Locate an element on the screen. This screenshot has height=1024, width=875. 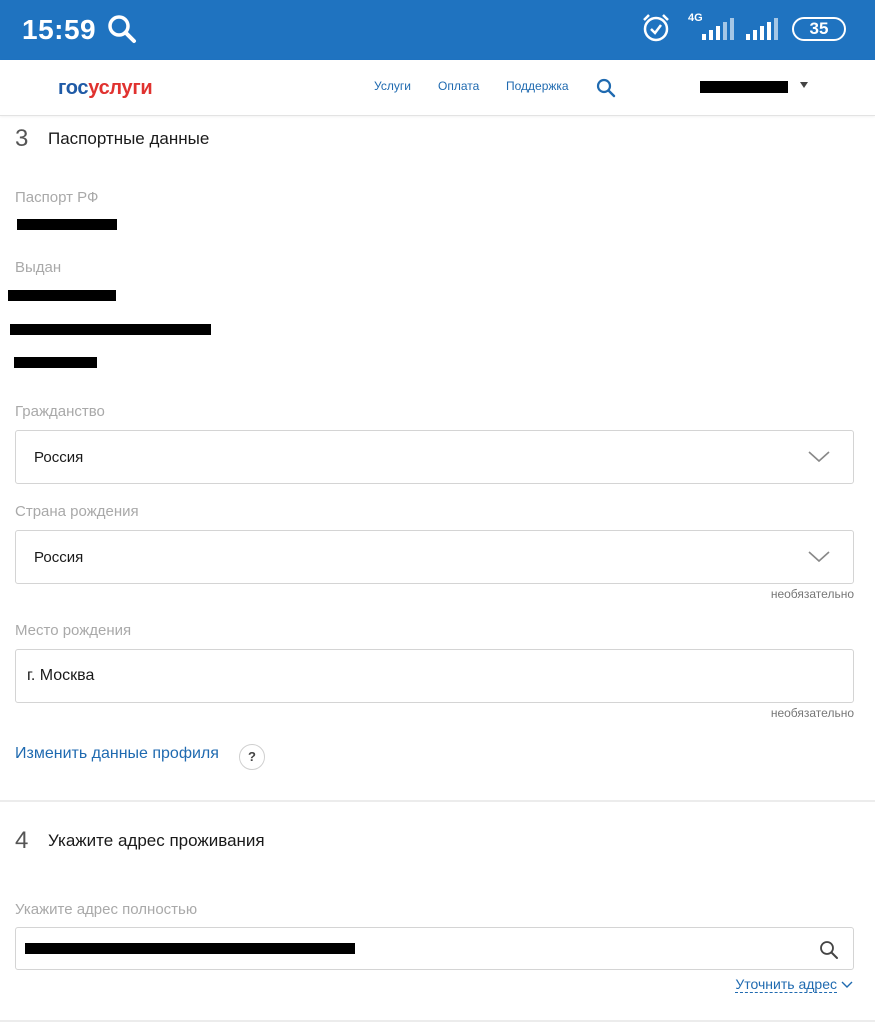
gosuslugi-logo: госуслуги is located at coordinates (105, 88).